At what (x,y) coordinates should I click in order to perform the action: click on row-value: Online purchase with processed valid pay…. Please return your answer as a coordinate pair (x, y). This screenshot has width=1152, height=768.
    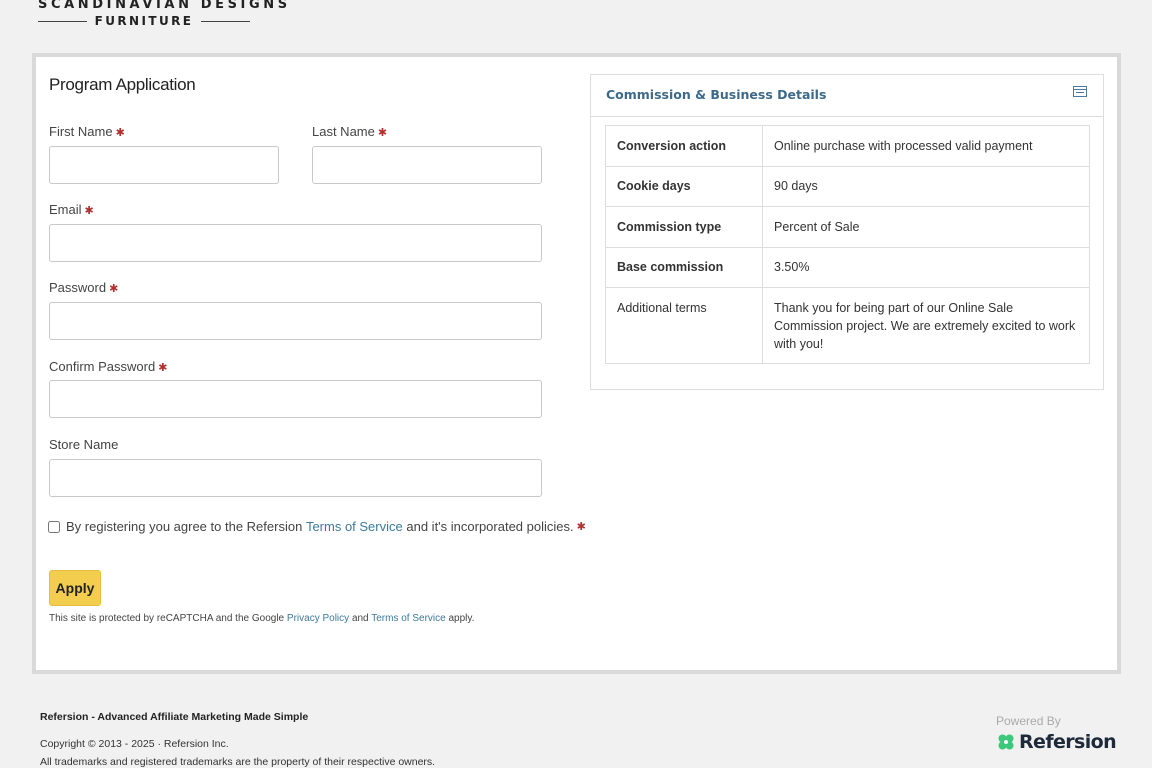
    Looking at the image, I should click on (926, 146).